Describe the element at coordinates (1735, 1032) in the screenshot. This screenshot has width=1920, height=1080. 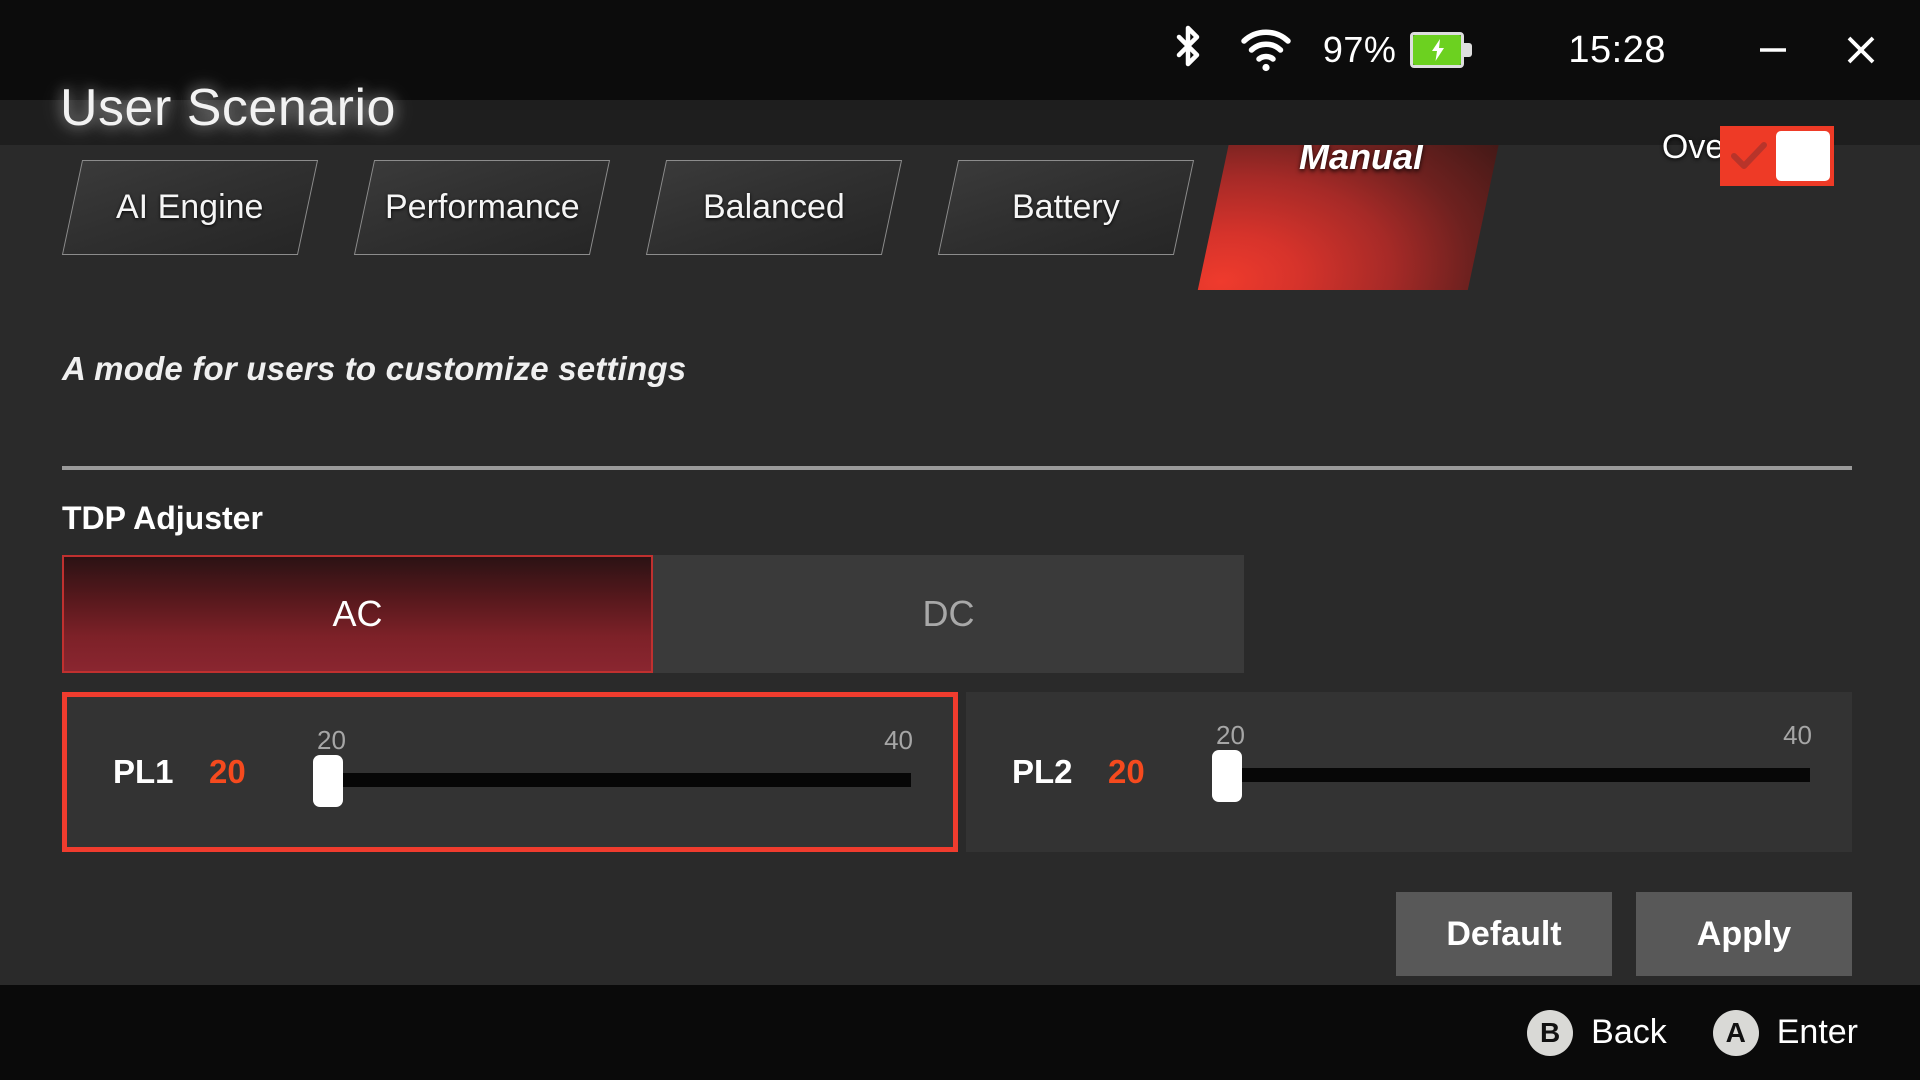
I see `button-a-icon: A` at that location.